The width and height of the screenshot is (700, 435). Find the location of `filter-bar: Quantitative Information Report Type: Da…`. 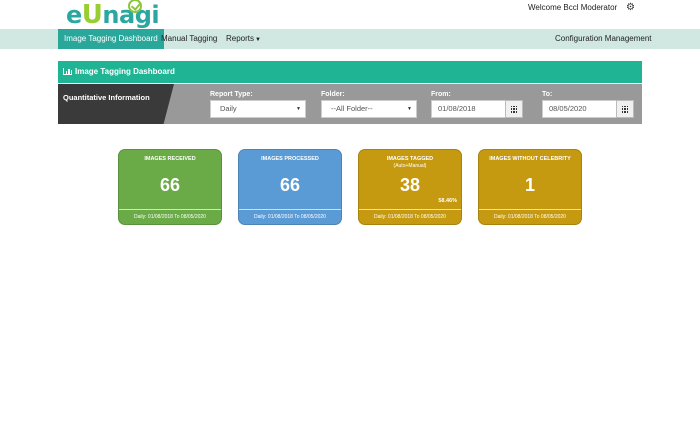

filter-bar: Quantitative Information Report Type: Da… is located at coordinates (350, 104).